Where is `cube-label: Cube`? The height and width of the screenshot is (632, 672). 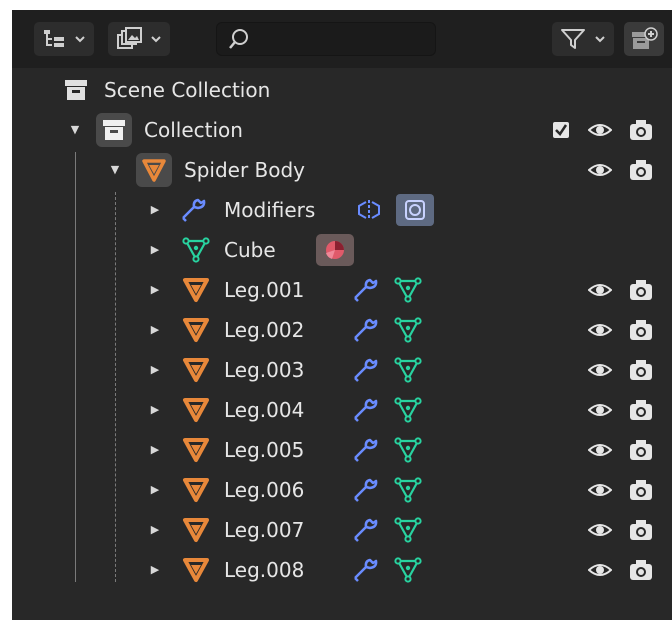 cube-label: Cube is located at coordinates (250, 250).